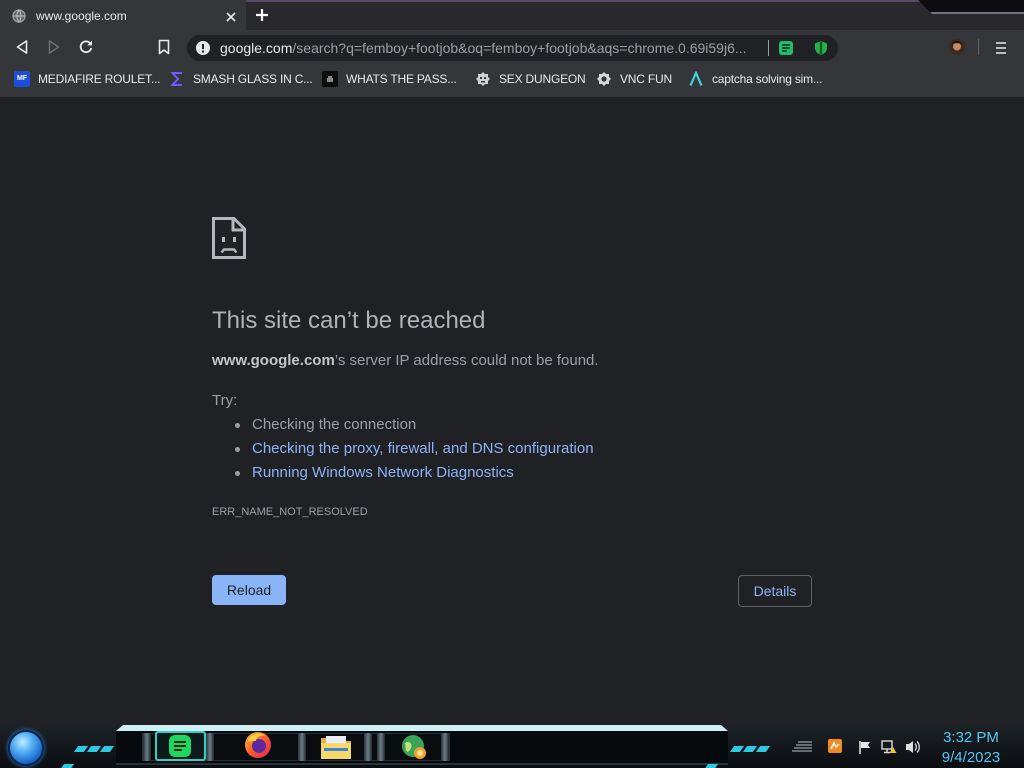  What do you see at coordinates (256, 48) in the screenshot?
I see `url-host: google.com` at bounding box center [256, 48].